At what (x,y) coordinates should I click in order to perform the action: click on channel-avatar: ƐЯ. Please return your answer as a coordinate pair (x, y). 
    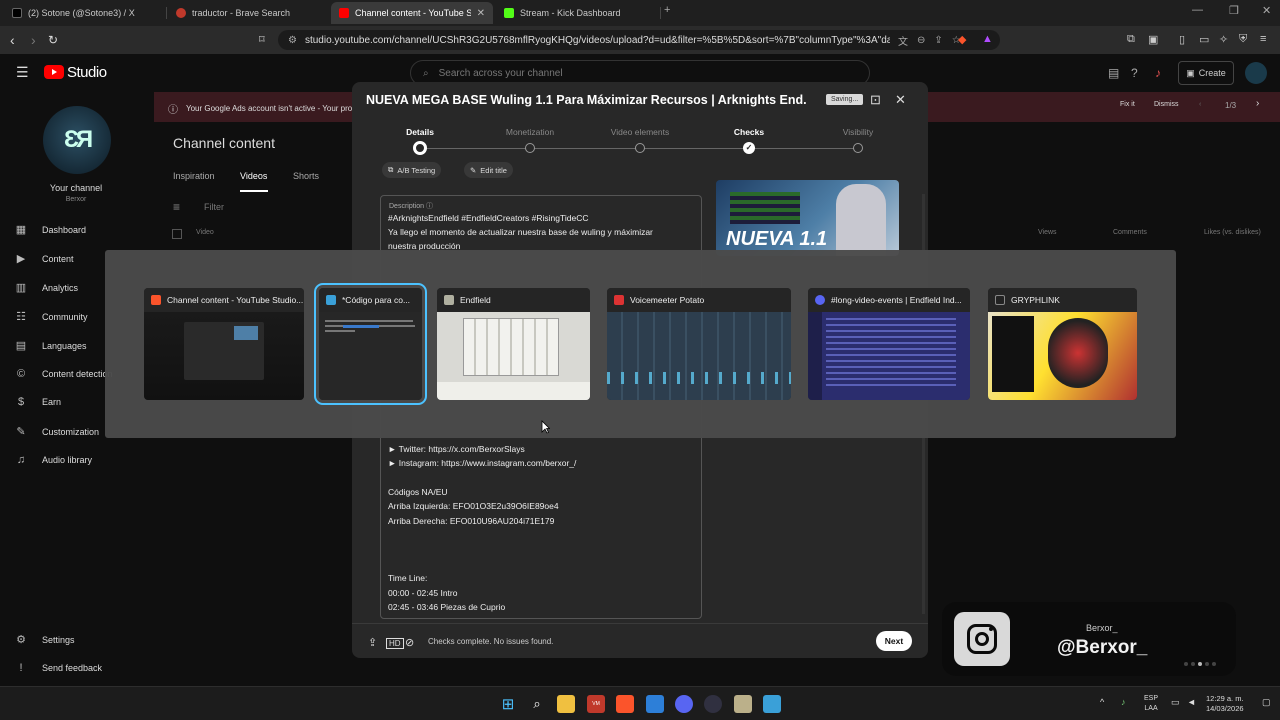
    Looking at the image, I should click on (77, 140).